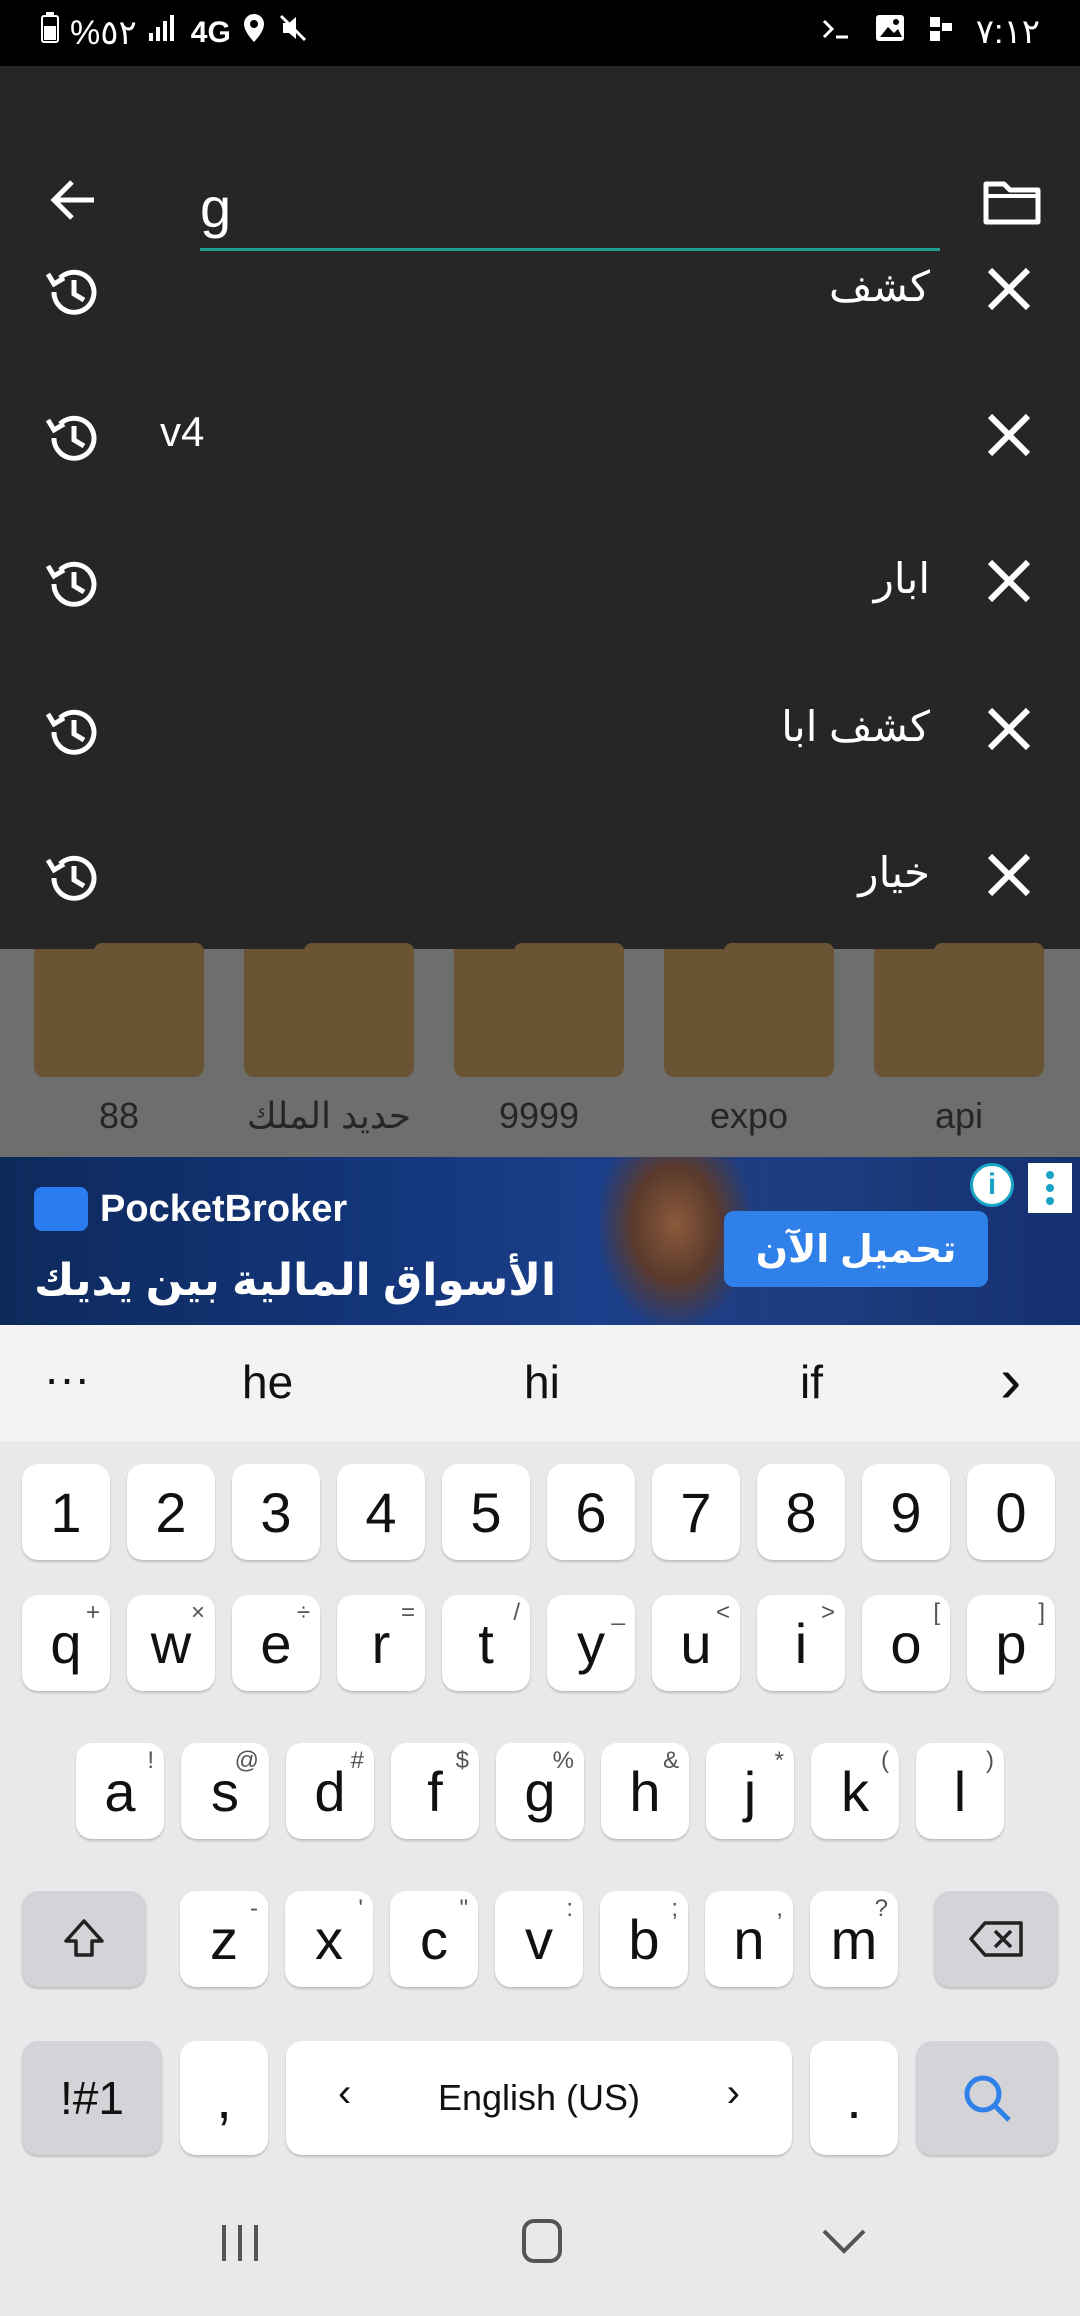  What do you see at coordinates (540, 33) in the screenshot?
I see `status-bar: %٥٢ 4G ٧:١٢` at bounding box center [540, 33].